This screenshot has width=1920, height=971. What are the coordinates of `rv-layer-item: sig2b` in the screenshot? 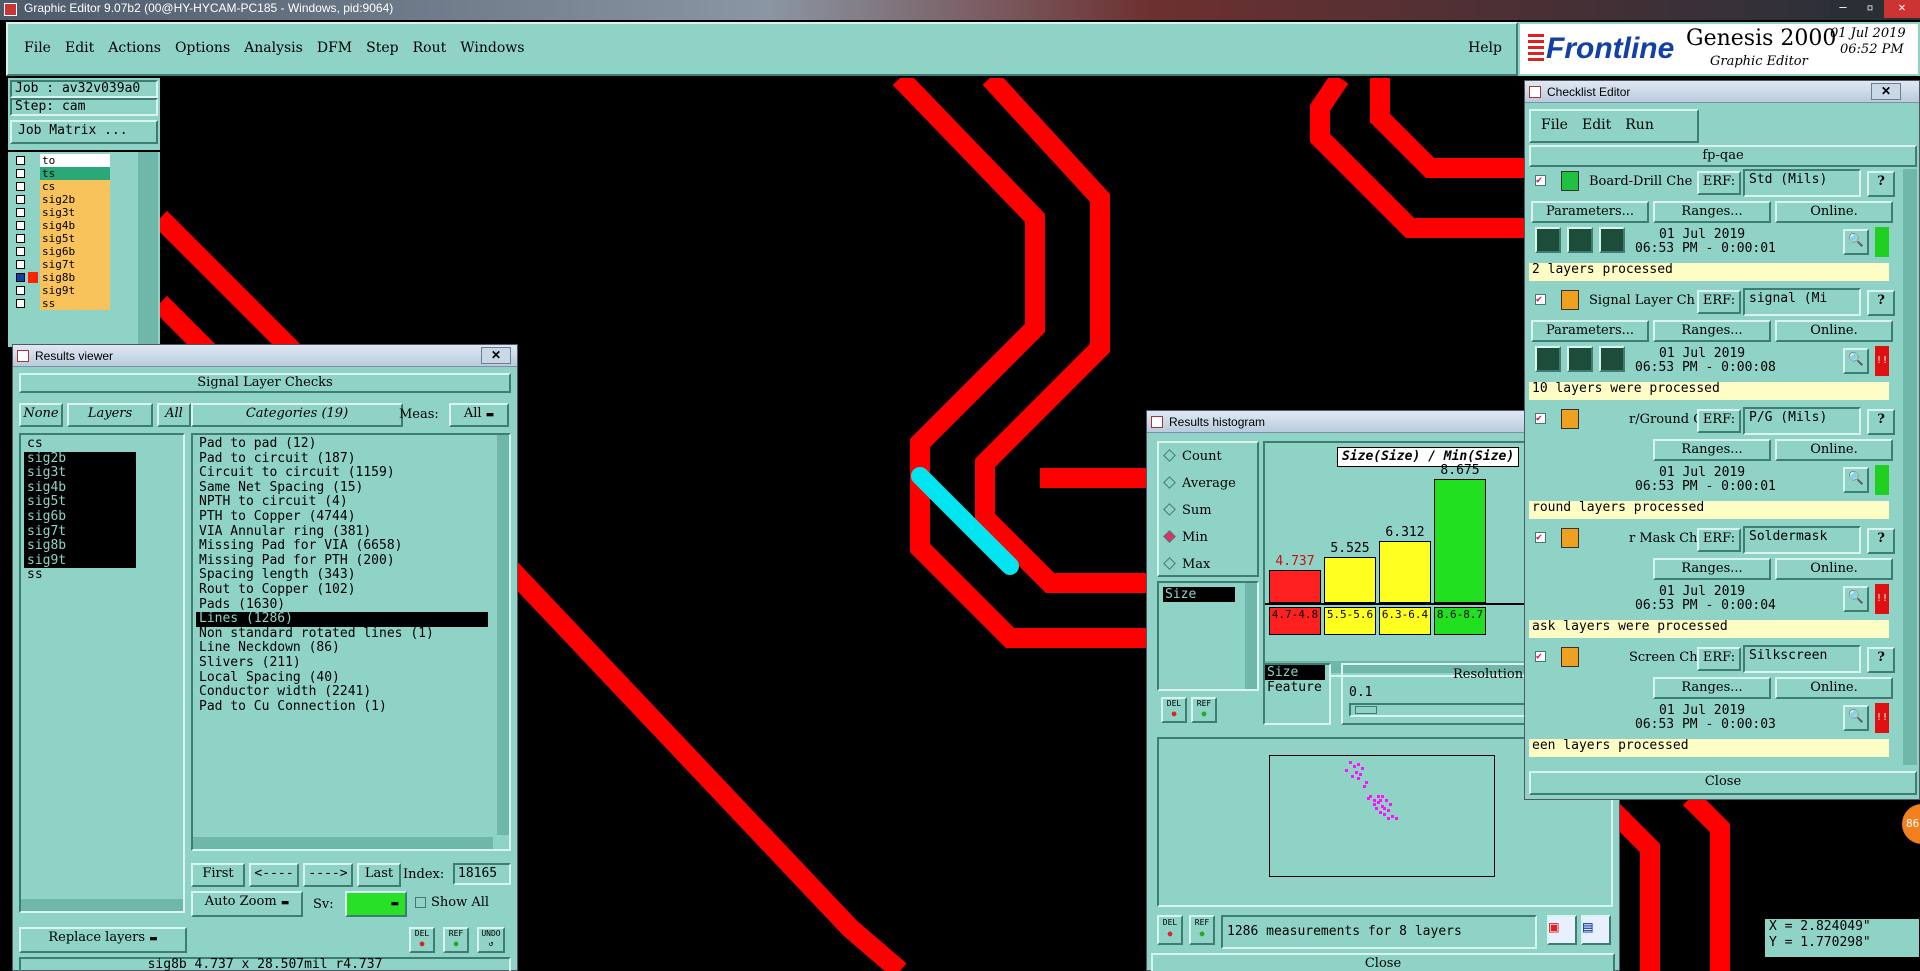 It's located at (80, 459).